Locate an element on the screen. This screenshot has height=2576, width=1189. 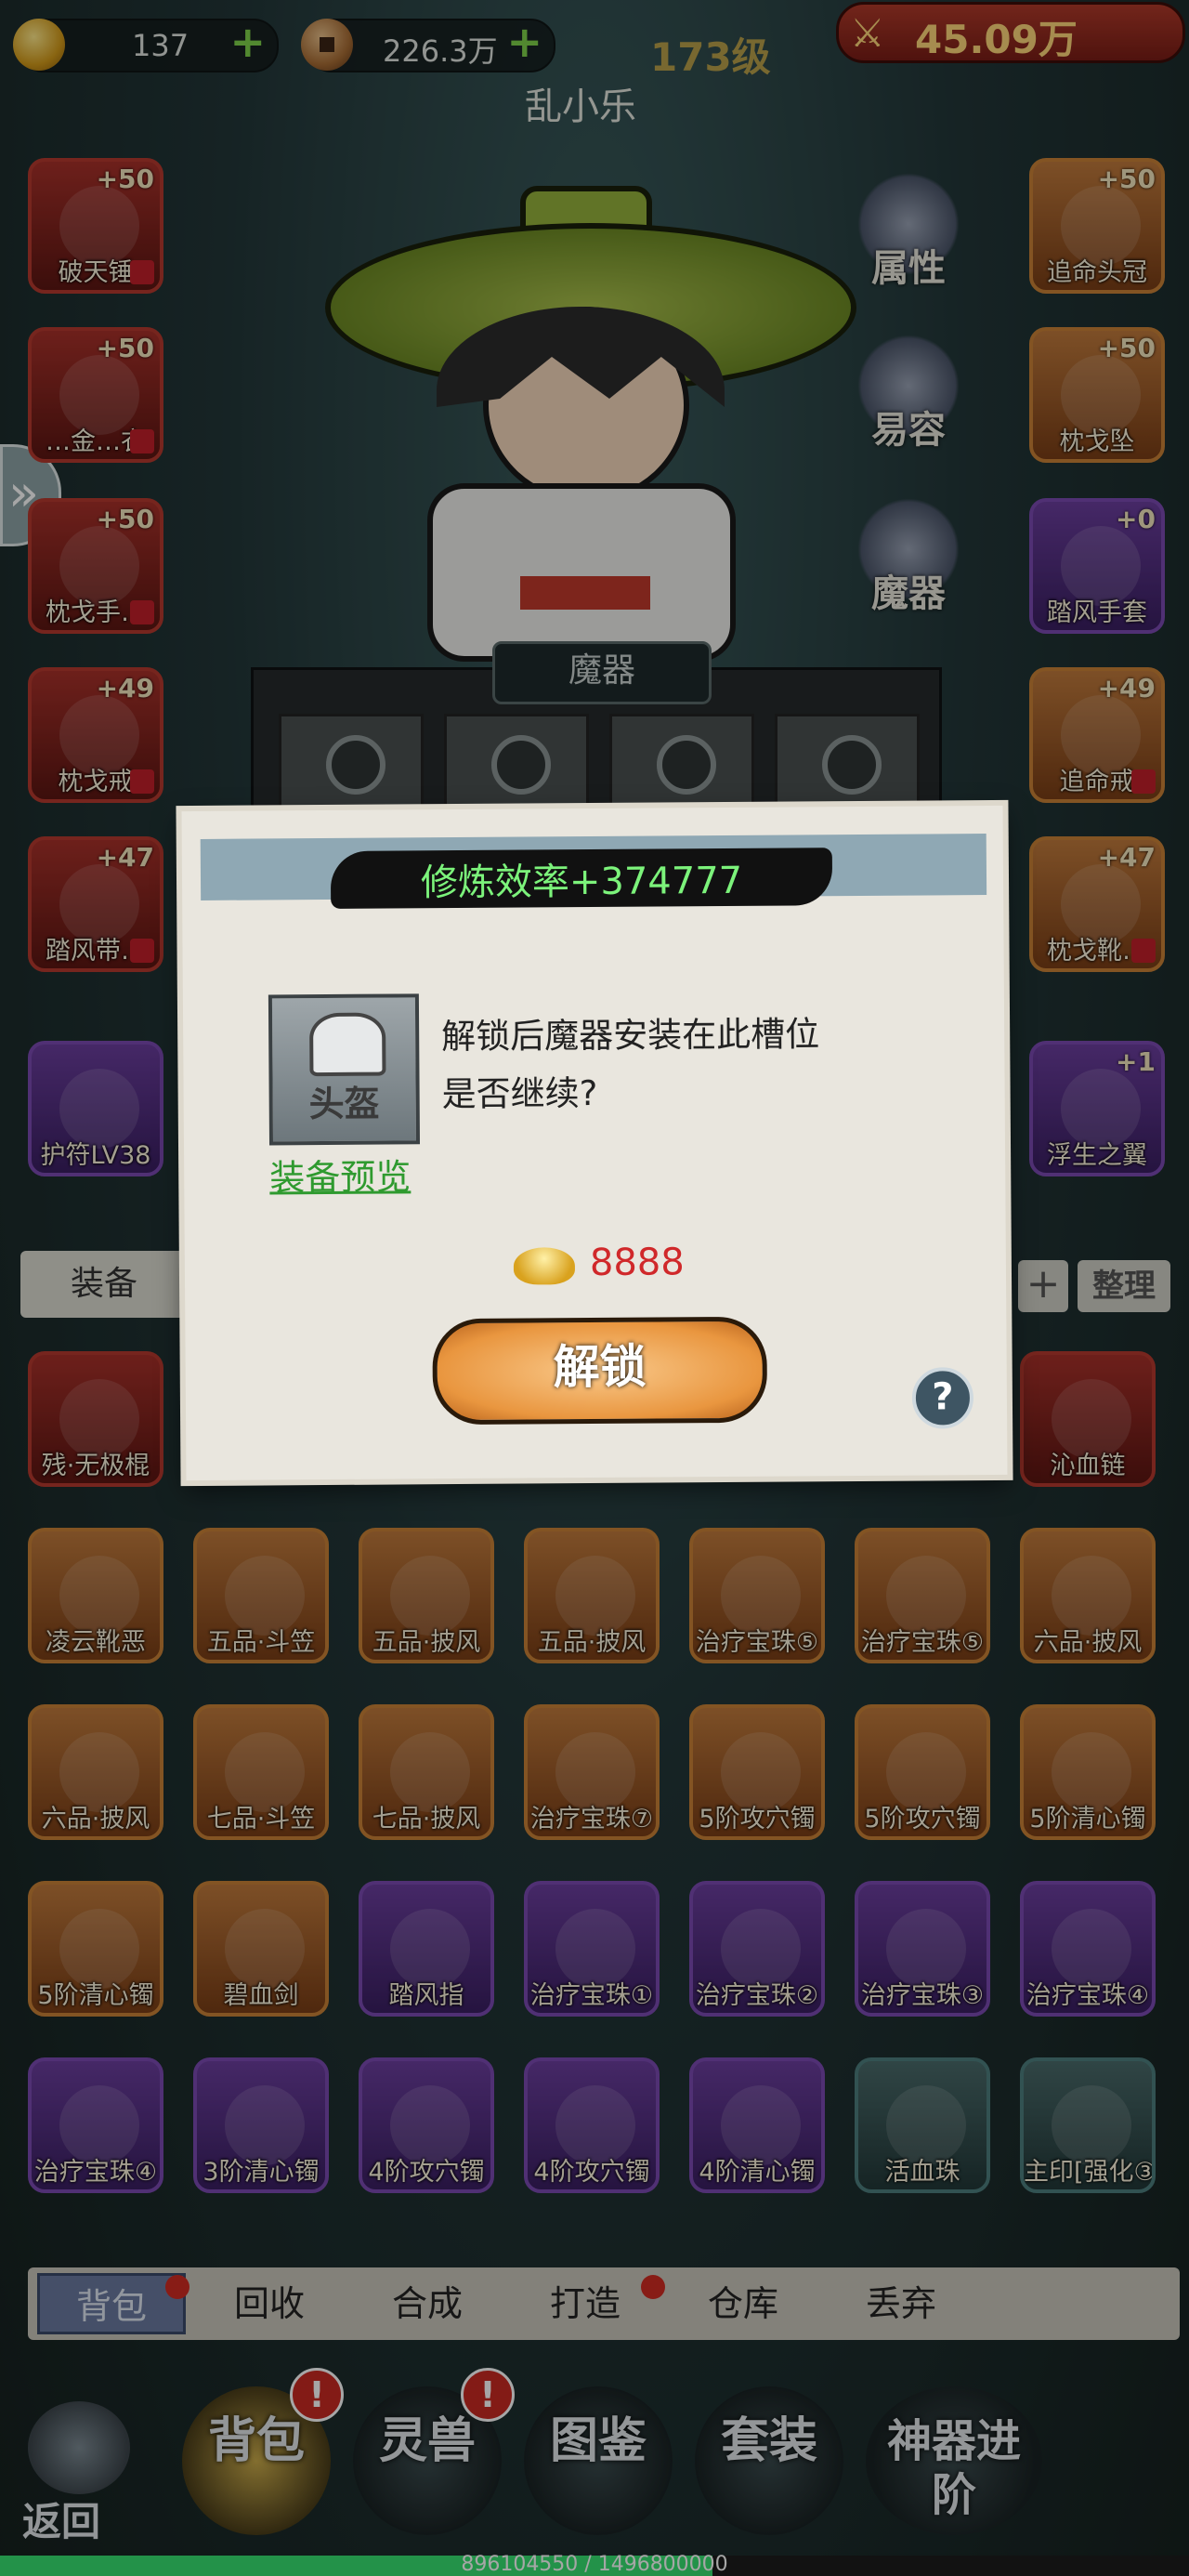
gold-ingot-icon is located at coordinates (544, 1266).